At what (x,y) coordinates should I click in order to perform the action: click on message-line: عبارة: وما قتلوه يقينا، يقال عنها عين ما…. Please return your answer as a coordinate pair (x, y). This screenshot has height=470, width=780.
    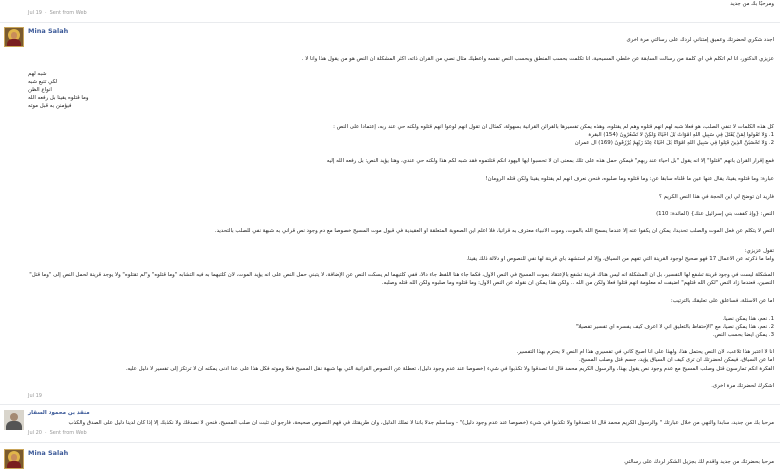
    Looking at the image, I should click on (629, 179).